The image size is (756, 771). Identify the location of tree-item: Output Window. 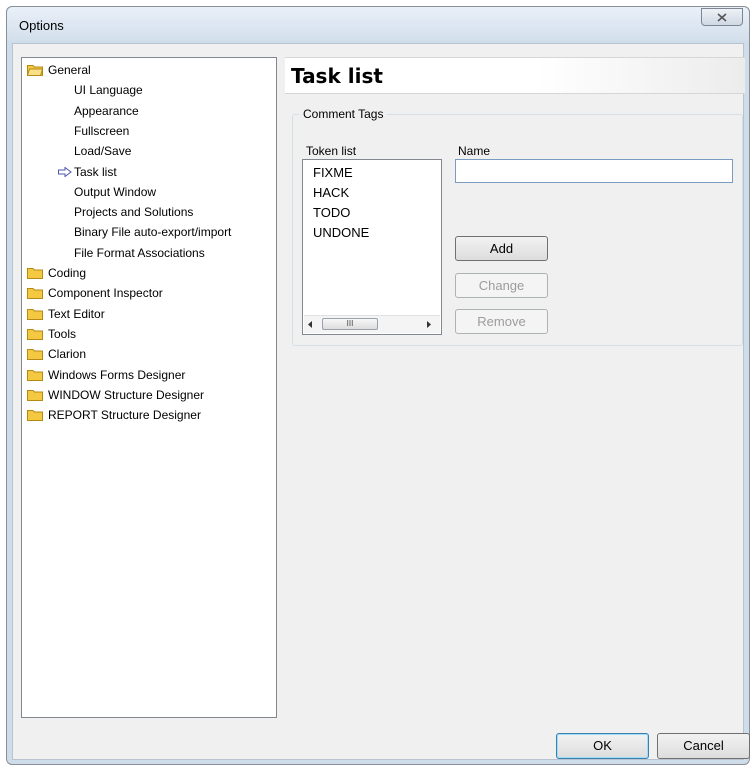
(147, 192).